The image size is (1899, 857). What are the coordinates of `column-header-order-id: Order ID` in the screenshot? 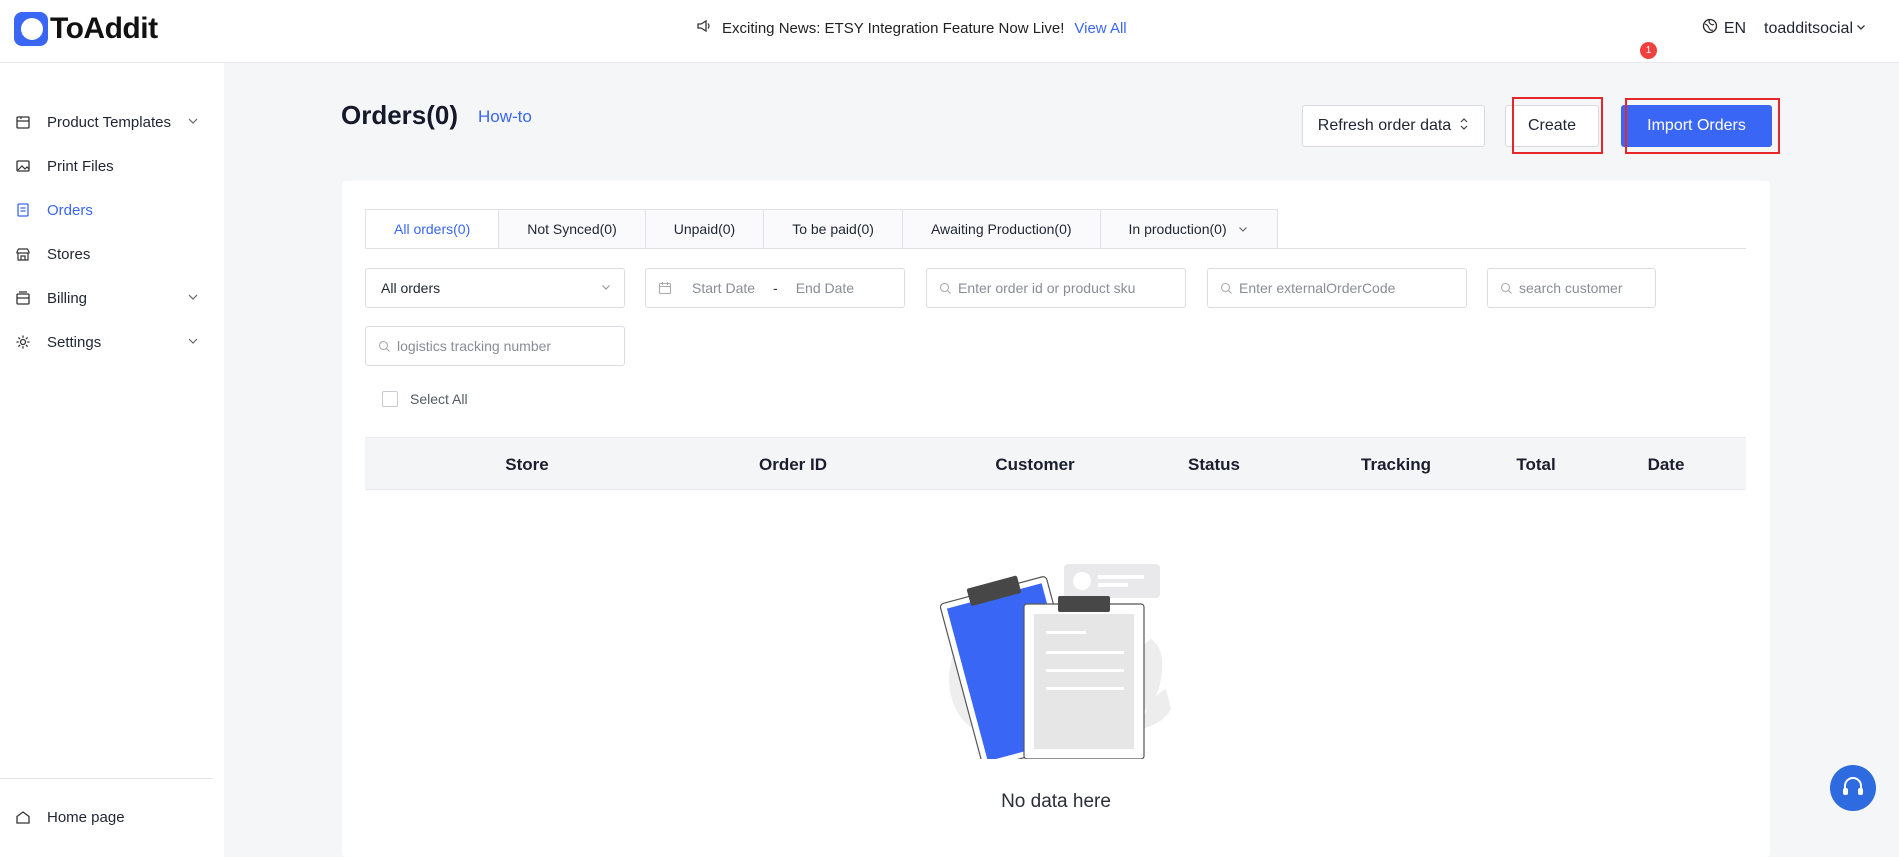 It's located at (793, 465).